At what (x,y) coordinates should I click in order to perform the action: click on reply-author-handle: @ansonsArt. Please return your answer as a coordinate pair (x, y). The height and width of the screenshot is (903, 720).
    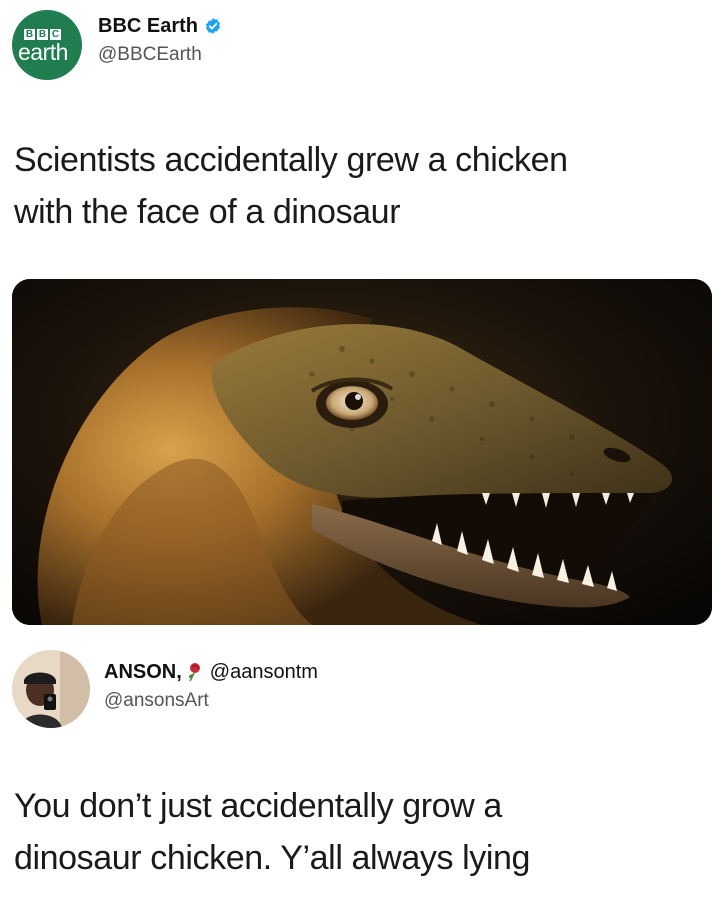
    Looking at the image, I should click on (211, 701).